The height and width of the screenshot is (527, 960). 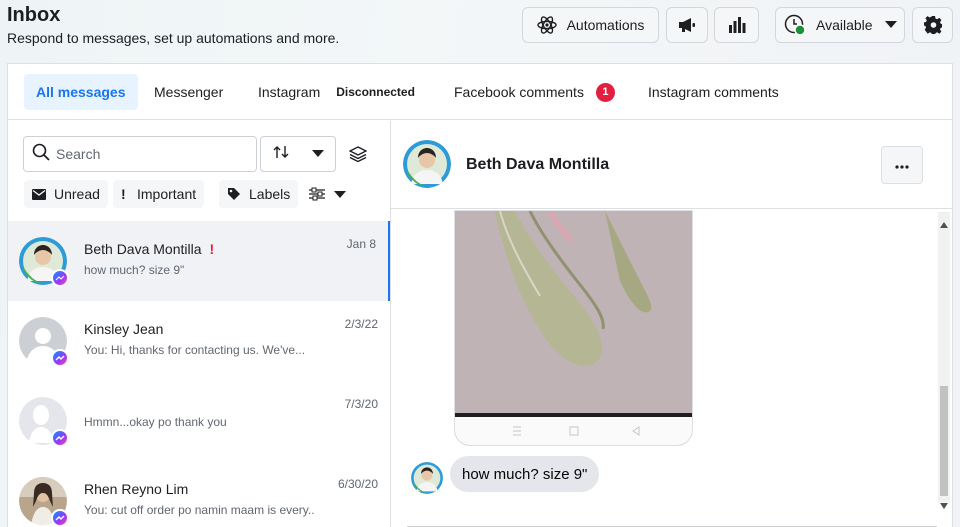 I want to click on message-date: Jan 8, so click(x=361, y=244).